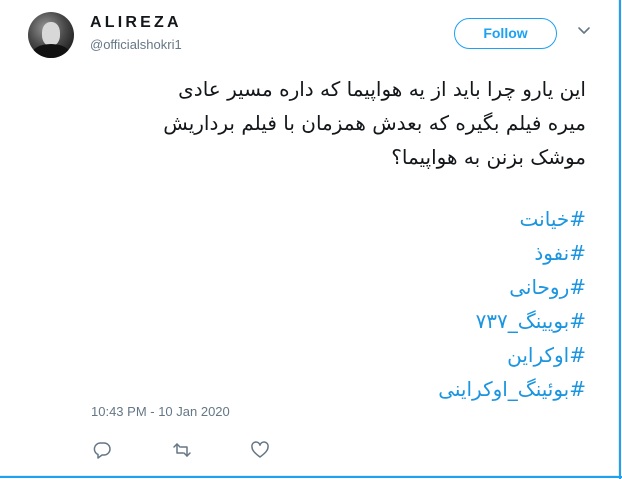  I want to click on hashtag-link: #خیانت, so click(326, 219).